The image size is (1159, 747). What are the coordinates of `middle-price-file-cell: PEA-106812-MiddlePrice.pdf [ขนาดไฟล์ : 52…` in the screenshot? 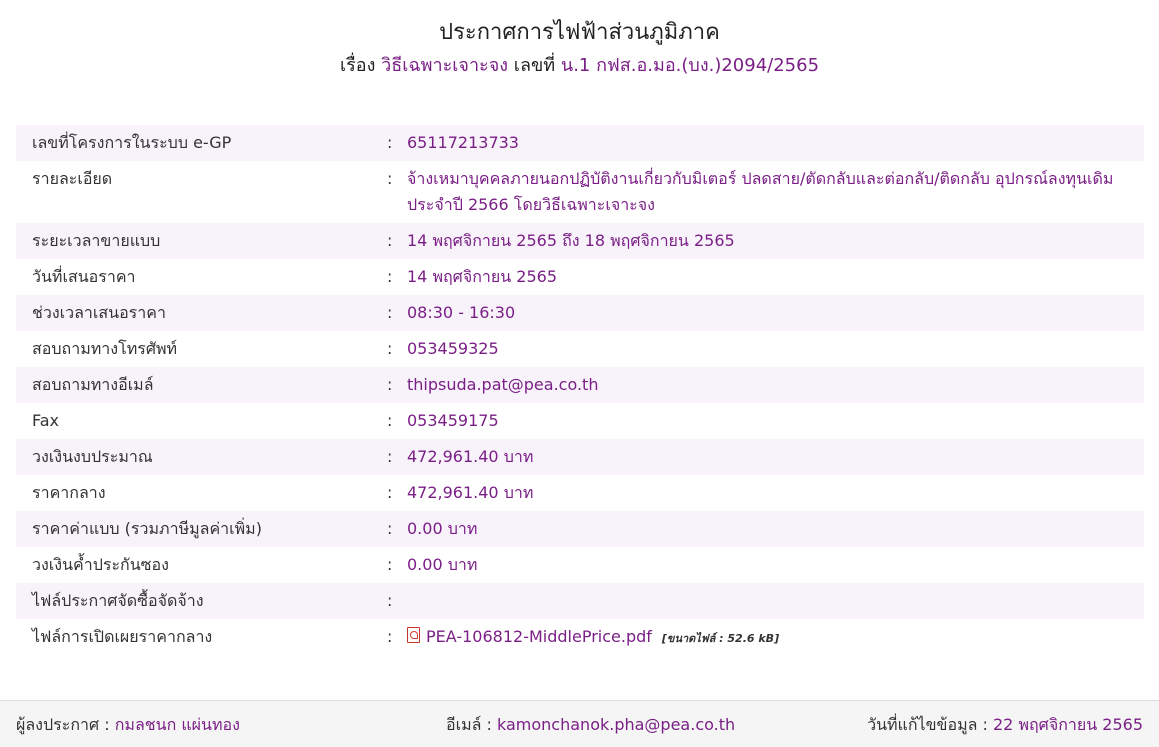 It's located at (775, 638).